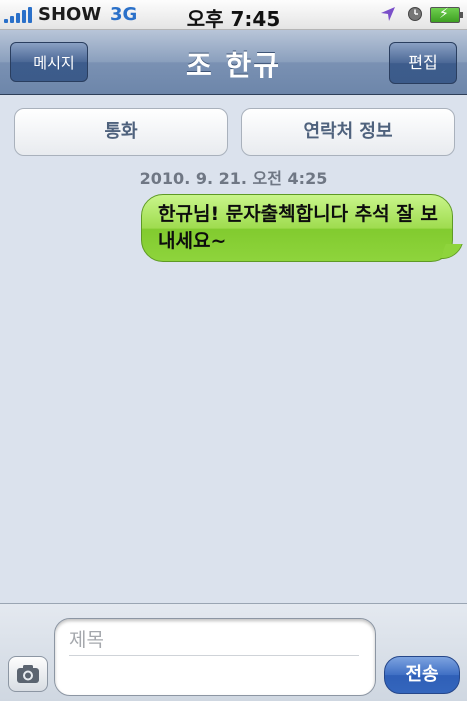 This screenshot has height=701, width=467. I want to click on edit-button: 편집, so click(423, 63).